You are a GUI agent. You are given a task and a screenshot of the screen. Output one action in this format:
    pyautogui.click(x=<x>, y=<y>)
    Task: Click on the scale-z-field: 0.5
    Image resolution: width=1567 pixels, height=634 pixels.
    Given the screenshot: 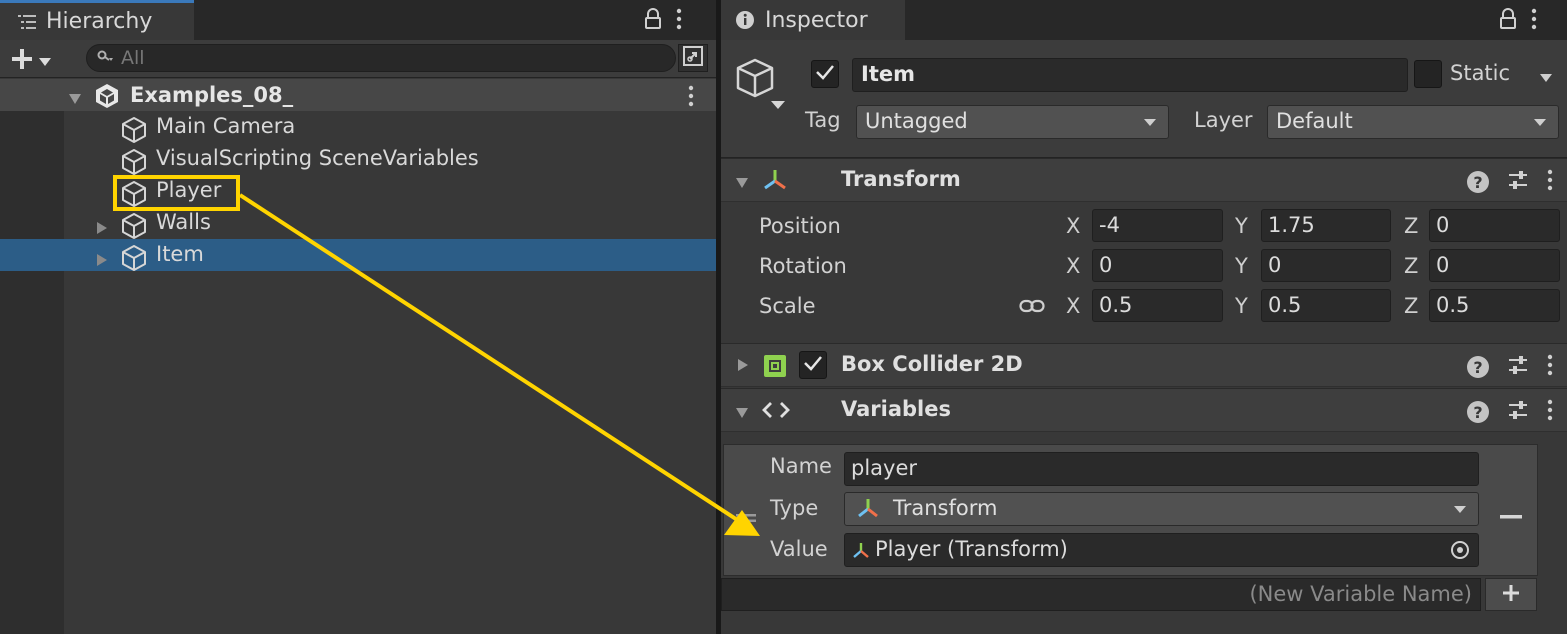 What is the action you would take?
    pyautogui.click(x=1494, y=305)
    